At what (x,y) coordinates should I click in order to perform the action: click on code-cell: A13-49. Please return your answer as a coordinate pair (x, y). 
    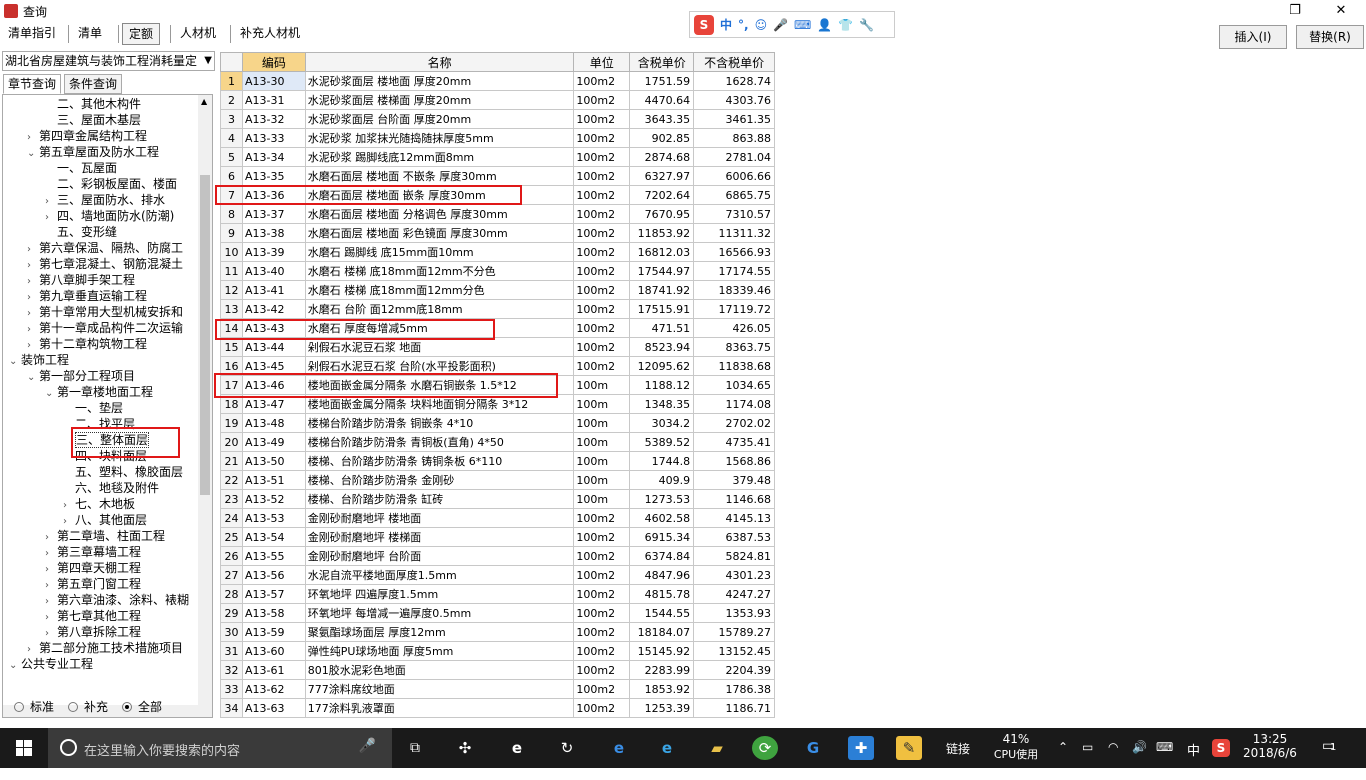
    Looking at the image, I should click on (273, 442).